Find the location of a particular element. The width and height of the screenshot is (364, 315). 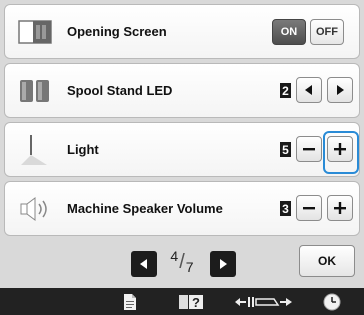

clock-icon is located at coordinates (332, 301).